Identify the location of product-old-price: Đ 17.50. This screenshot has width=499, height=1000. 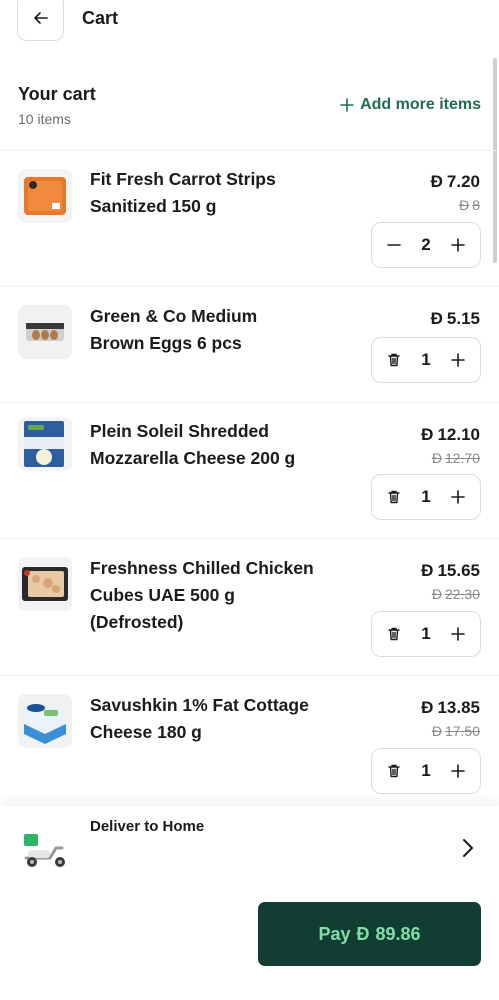
(456, 731).